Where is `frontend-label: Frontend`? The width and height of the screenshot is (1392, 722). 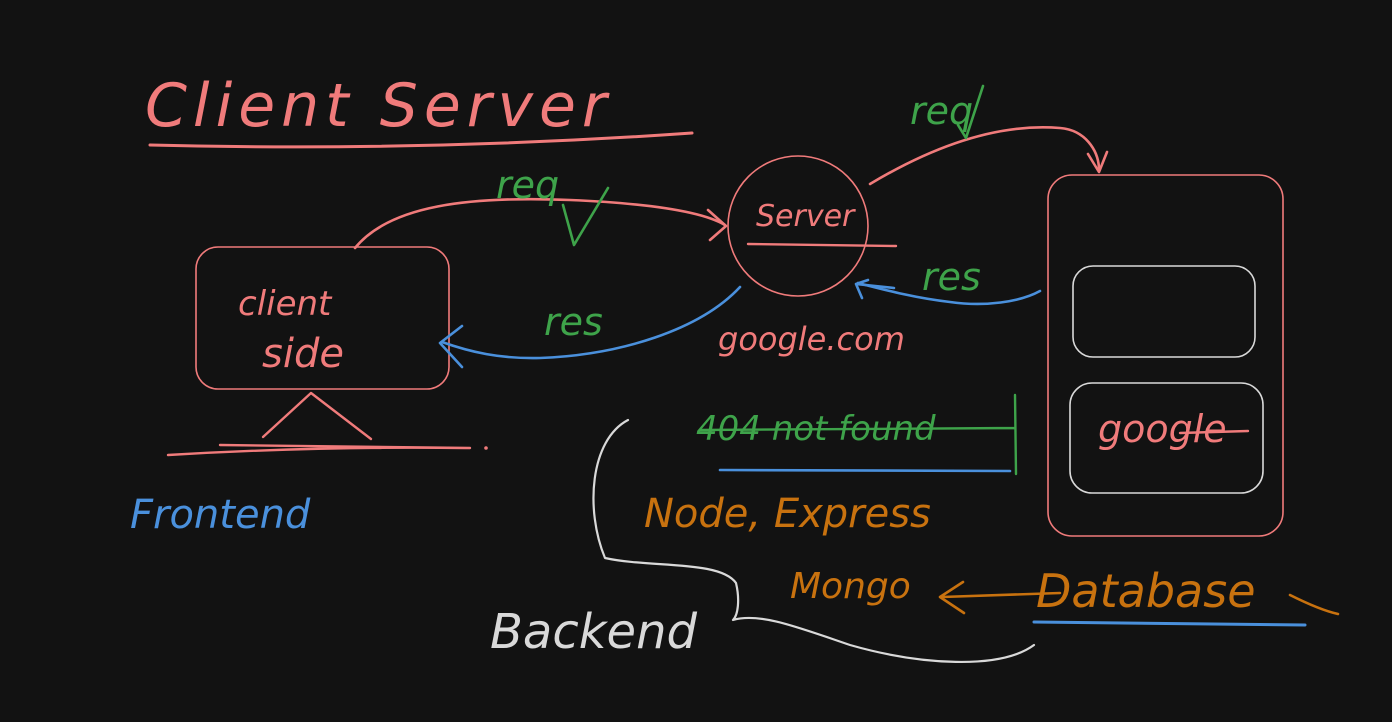 frontend-label: Frontend is located at coordinates (220, 515).